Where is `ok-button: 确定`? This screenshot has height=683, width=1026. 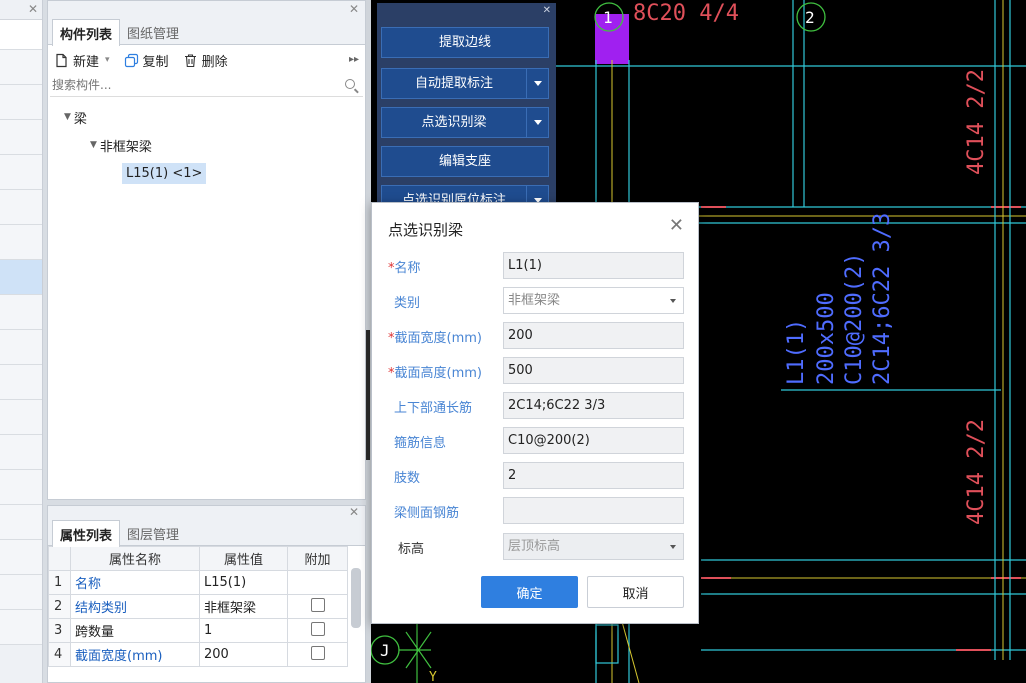 ok-button: 确定 is located at coordinates (529, 592).